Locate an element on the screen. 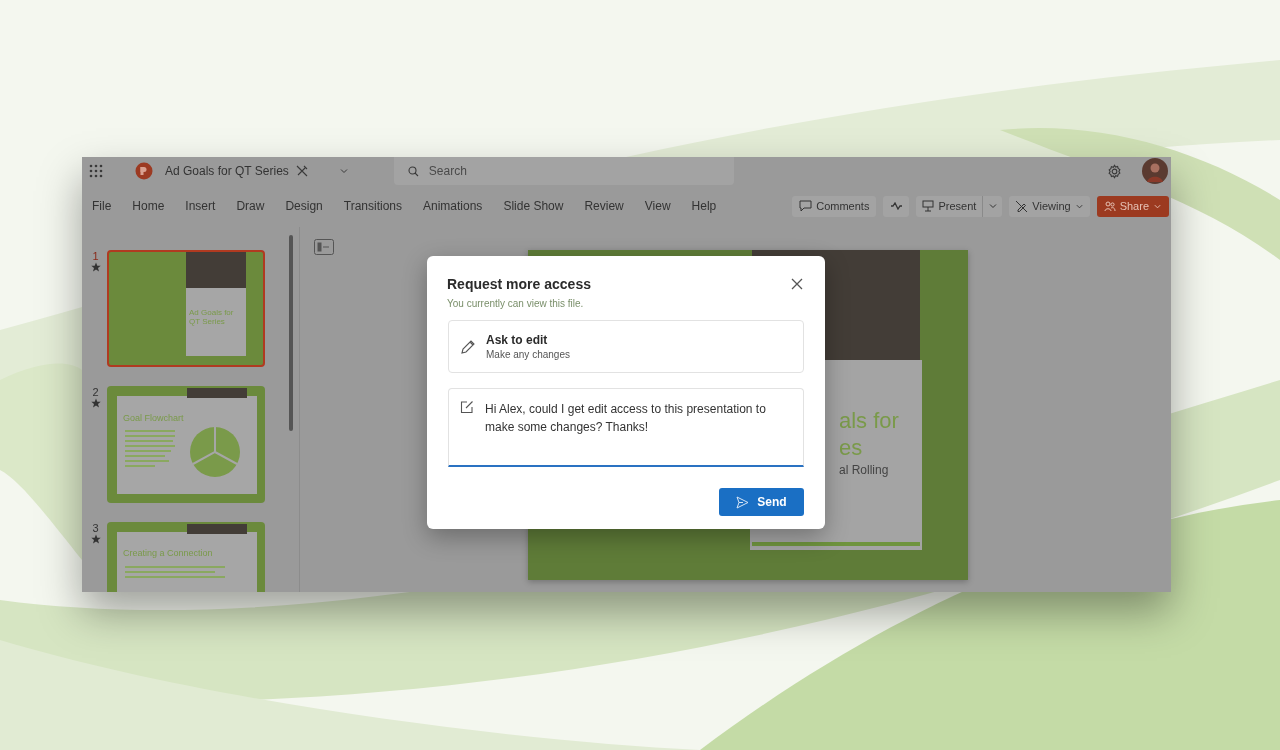  settings-icon is located at coordinates (1114, 171).